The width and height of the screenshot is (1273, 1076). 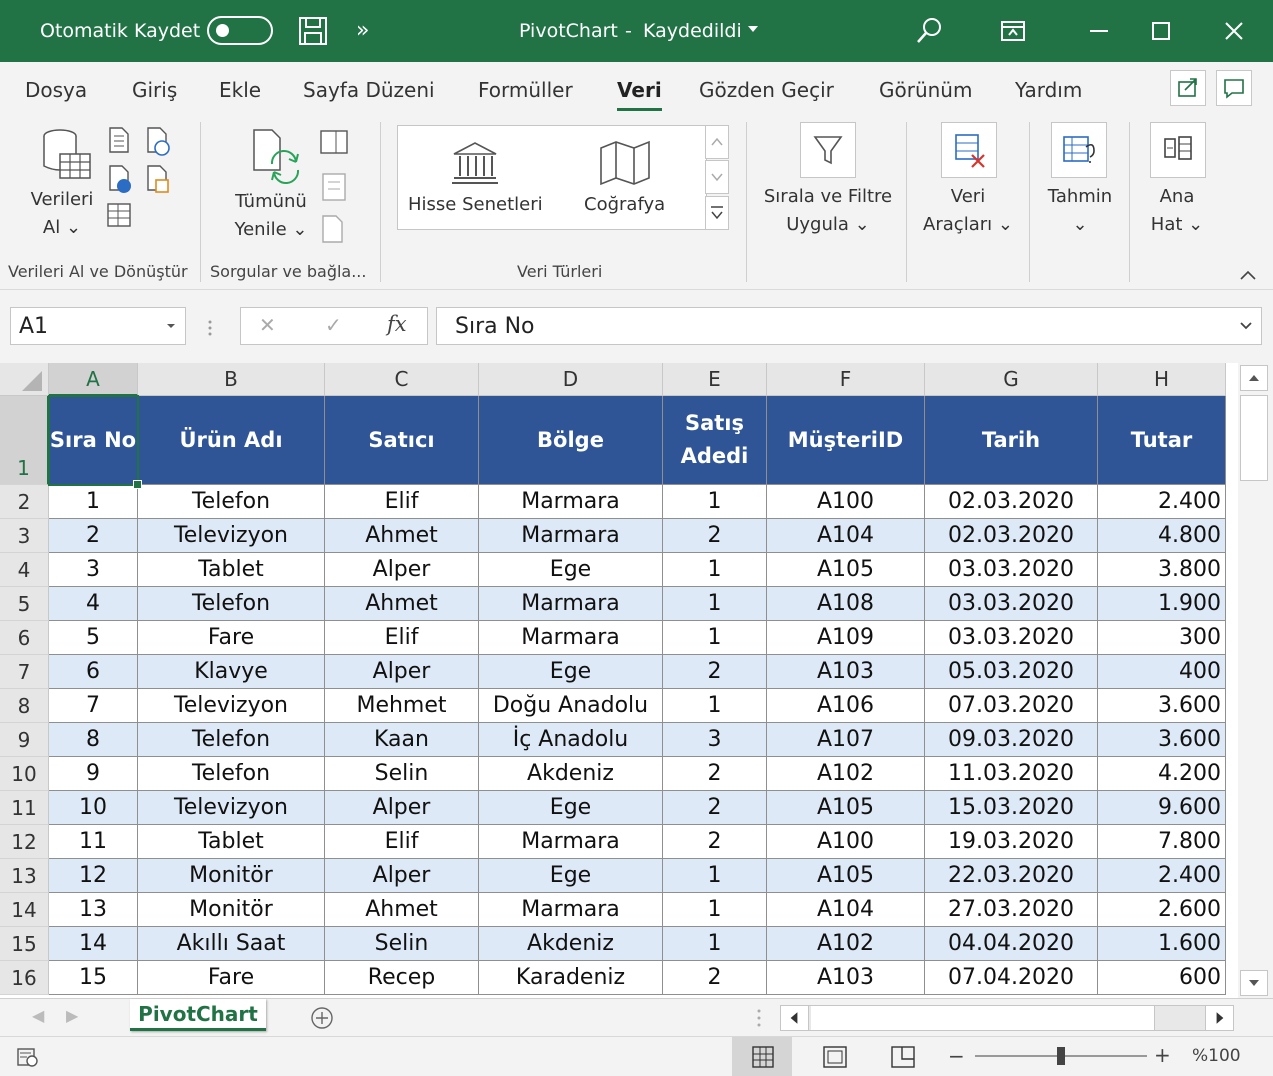 What do you see at coordinates (56, 90) in the screenshot?
I see `tab-file: Dosya` at bounding box center [56, 90].